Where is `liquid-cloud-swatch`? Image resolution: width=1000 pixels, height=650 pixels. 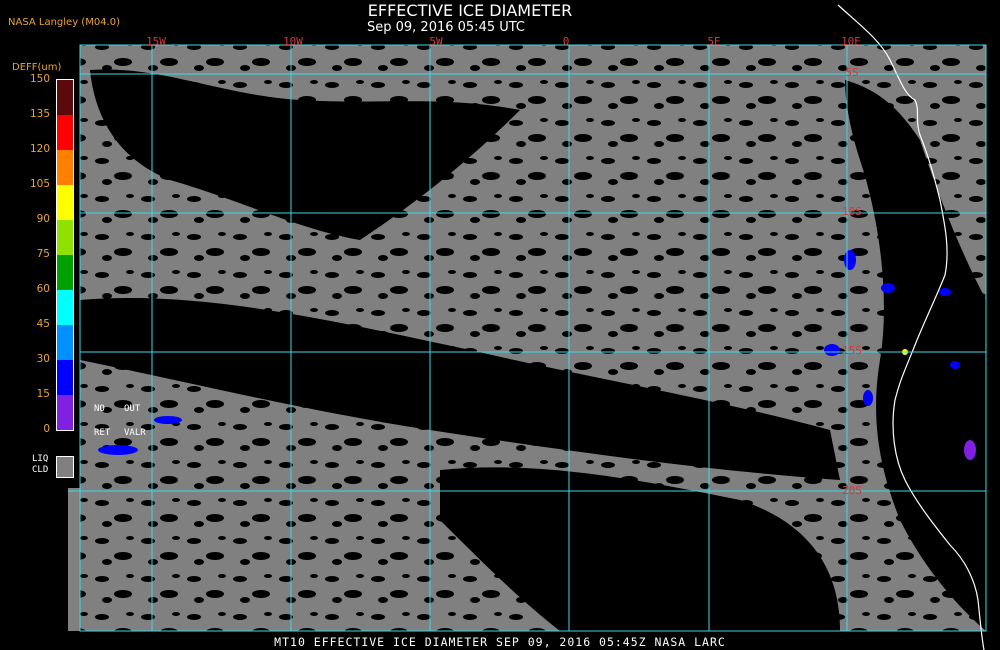 liquid-cloud-swatch is located at coordinates (65, 467).